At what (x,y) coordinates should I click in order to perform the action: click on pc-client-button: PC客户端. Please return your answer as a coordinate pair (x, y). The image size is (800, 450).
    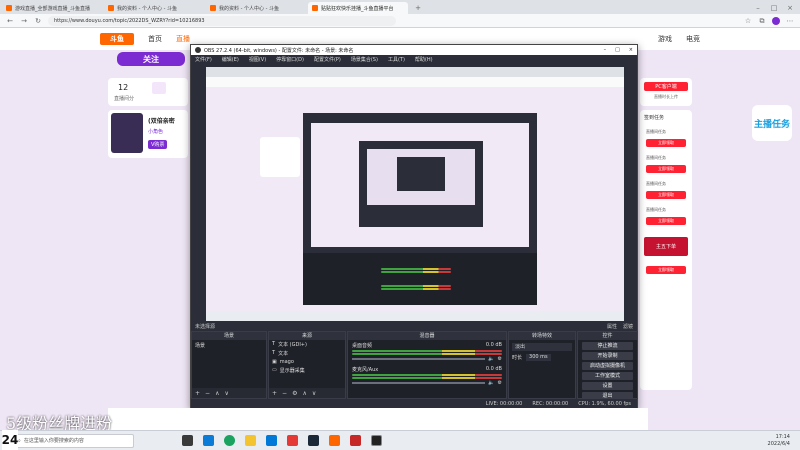
    Looking at the image, I should click on (666, 86).